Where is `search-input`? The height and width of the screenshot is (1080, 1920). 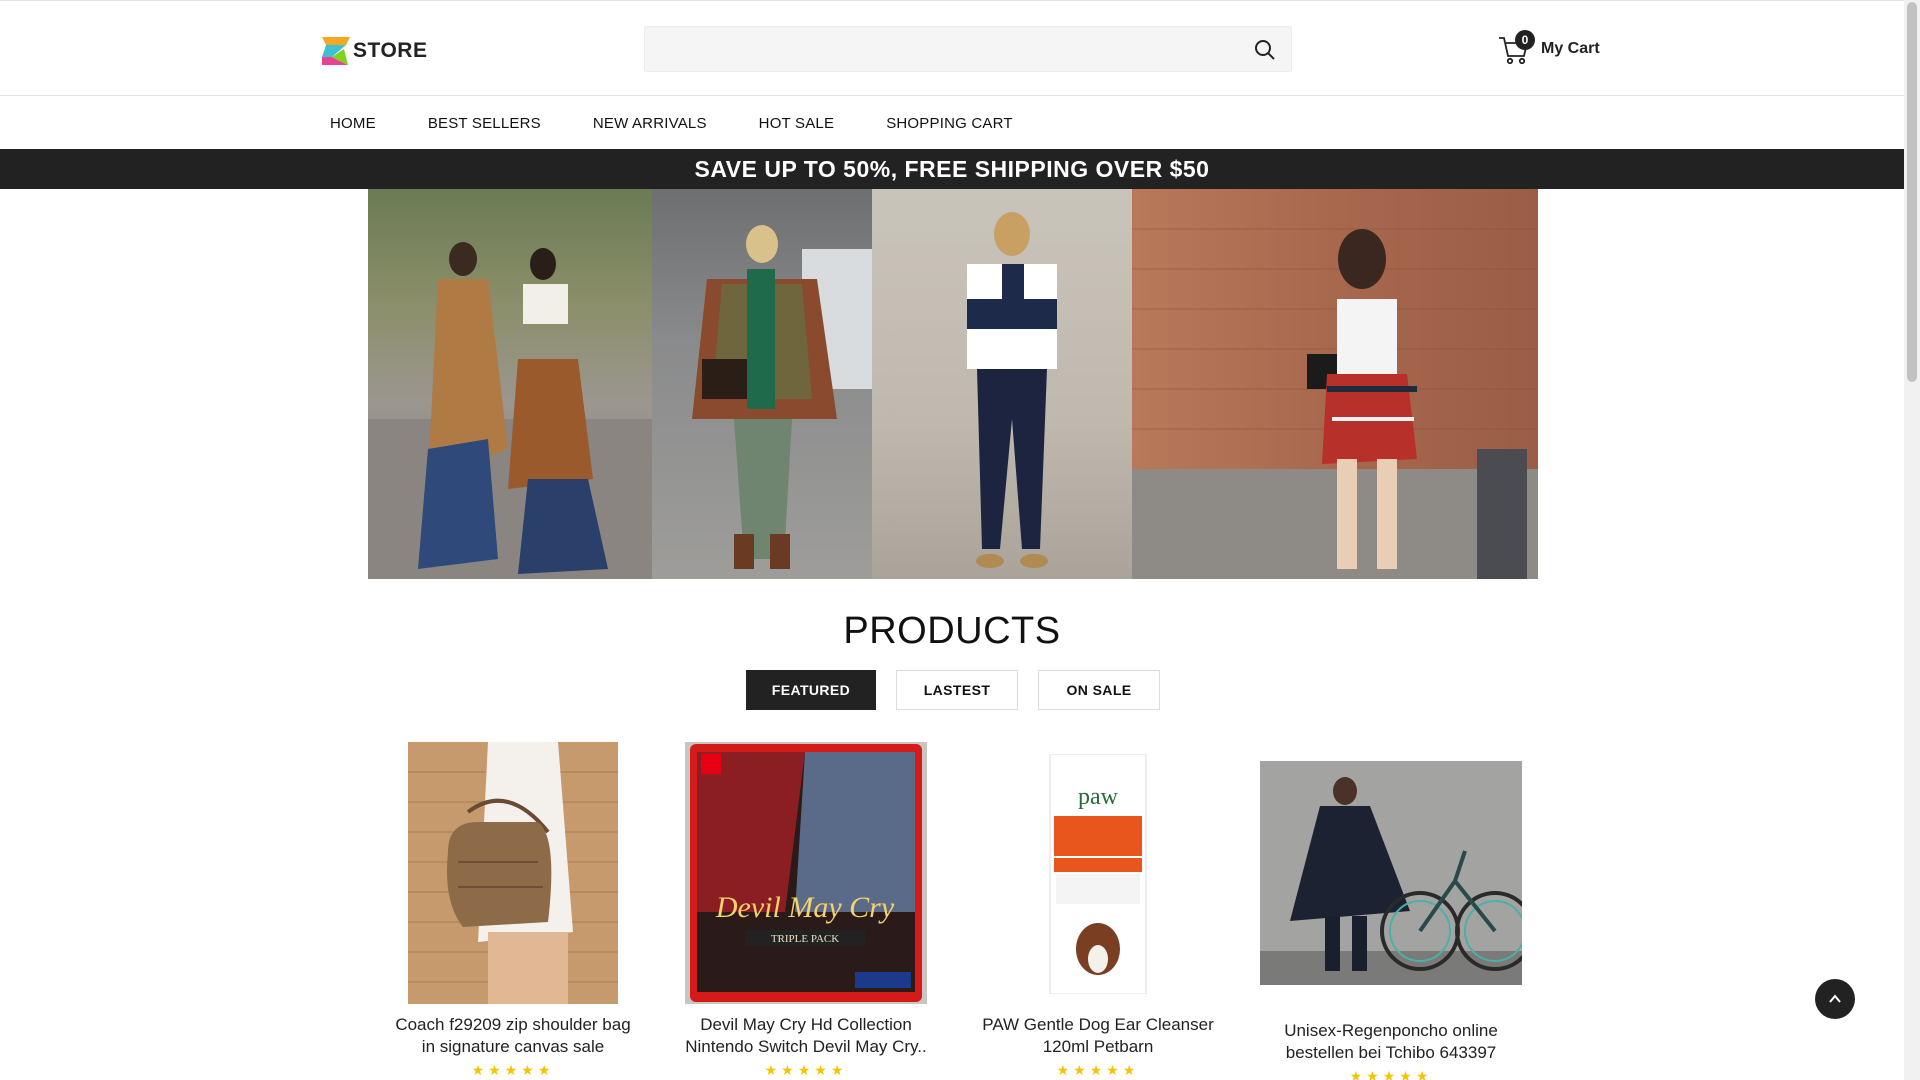 search-input is located at coordinates (940, 49).